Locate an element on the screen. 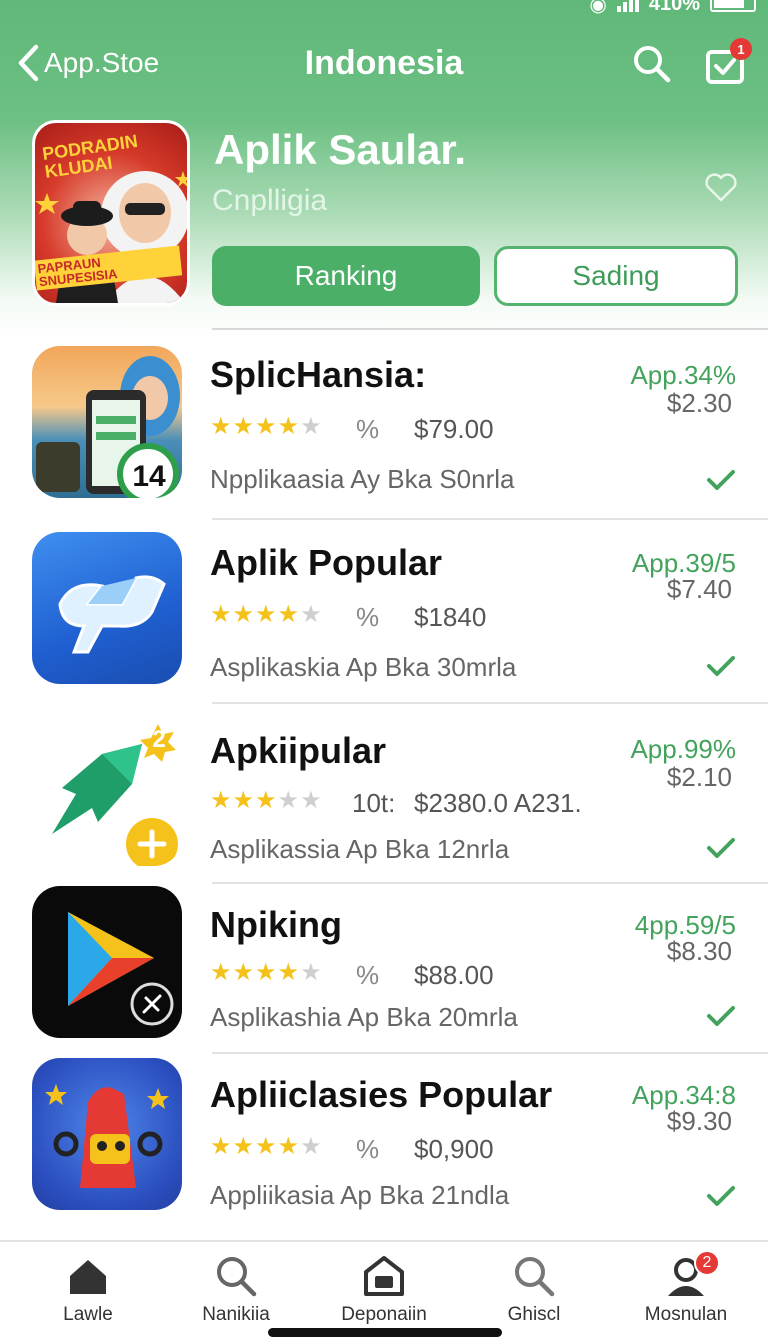  battery-icon is located at coordinates (733, 6).